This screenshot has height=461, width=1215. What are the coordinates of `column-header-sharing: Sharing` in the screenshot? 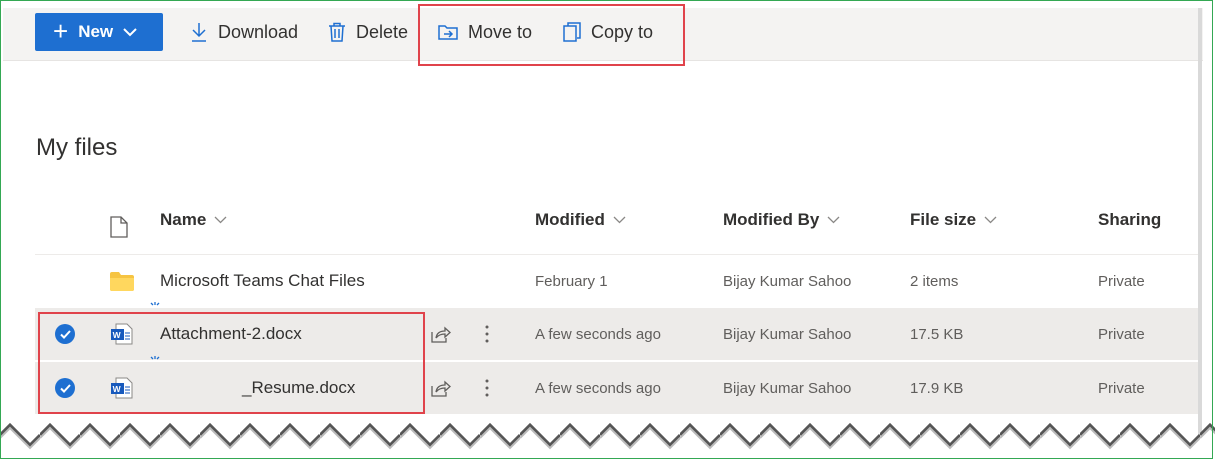 It's located at (1129, 220).